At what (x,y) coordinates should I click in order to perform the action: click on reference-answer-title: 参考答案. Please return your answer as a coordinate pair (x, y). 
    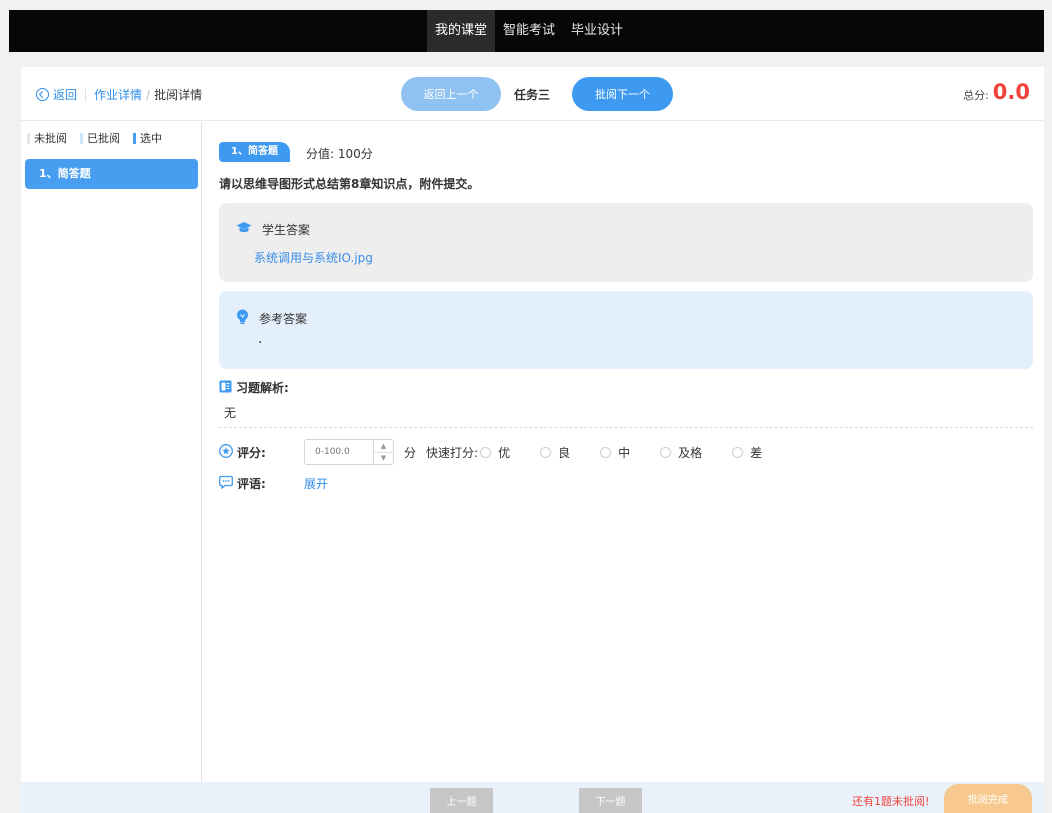
    Looking at the image, I should click on (271, 318).